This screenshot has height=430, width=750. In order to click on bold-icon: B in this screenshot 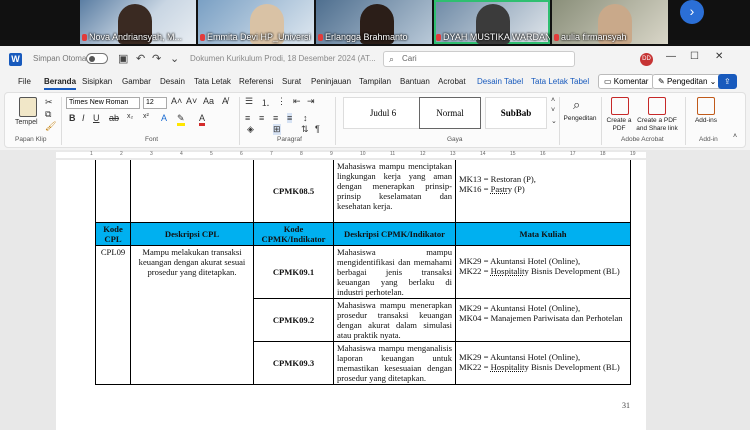, I will do `click(72, 118)`.